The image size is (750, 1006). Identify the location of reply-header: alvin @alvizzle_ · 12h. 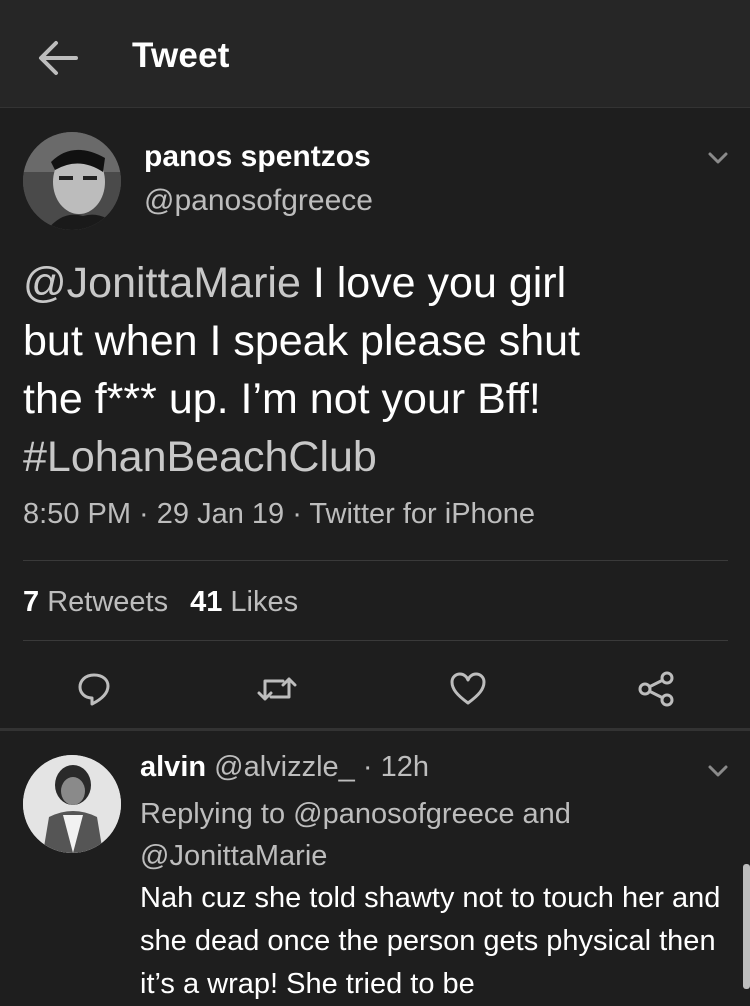
(284, 767).